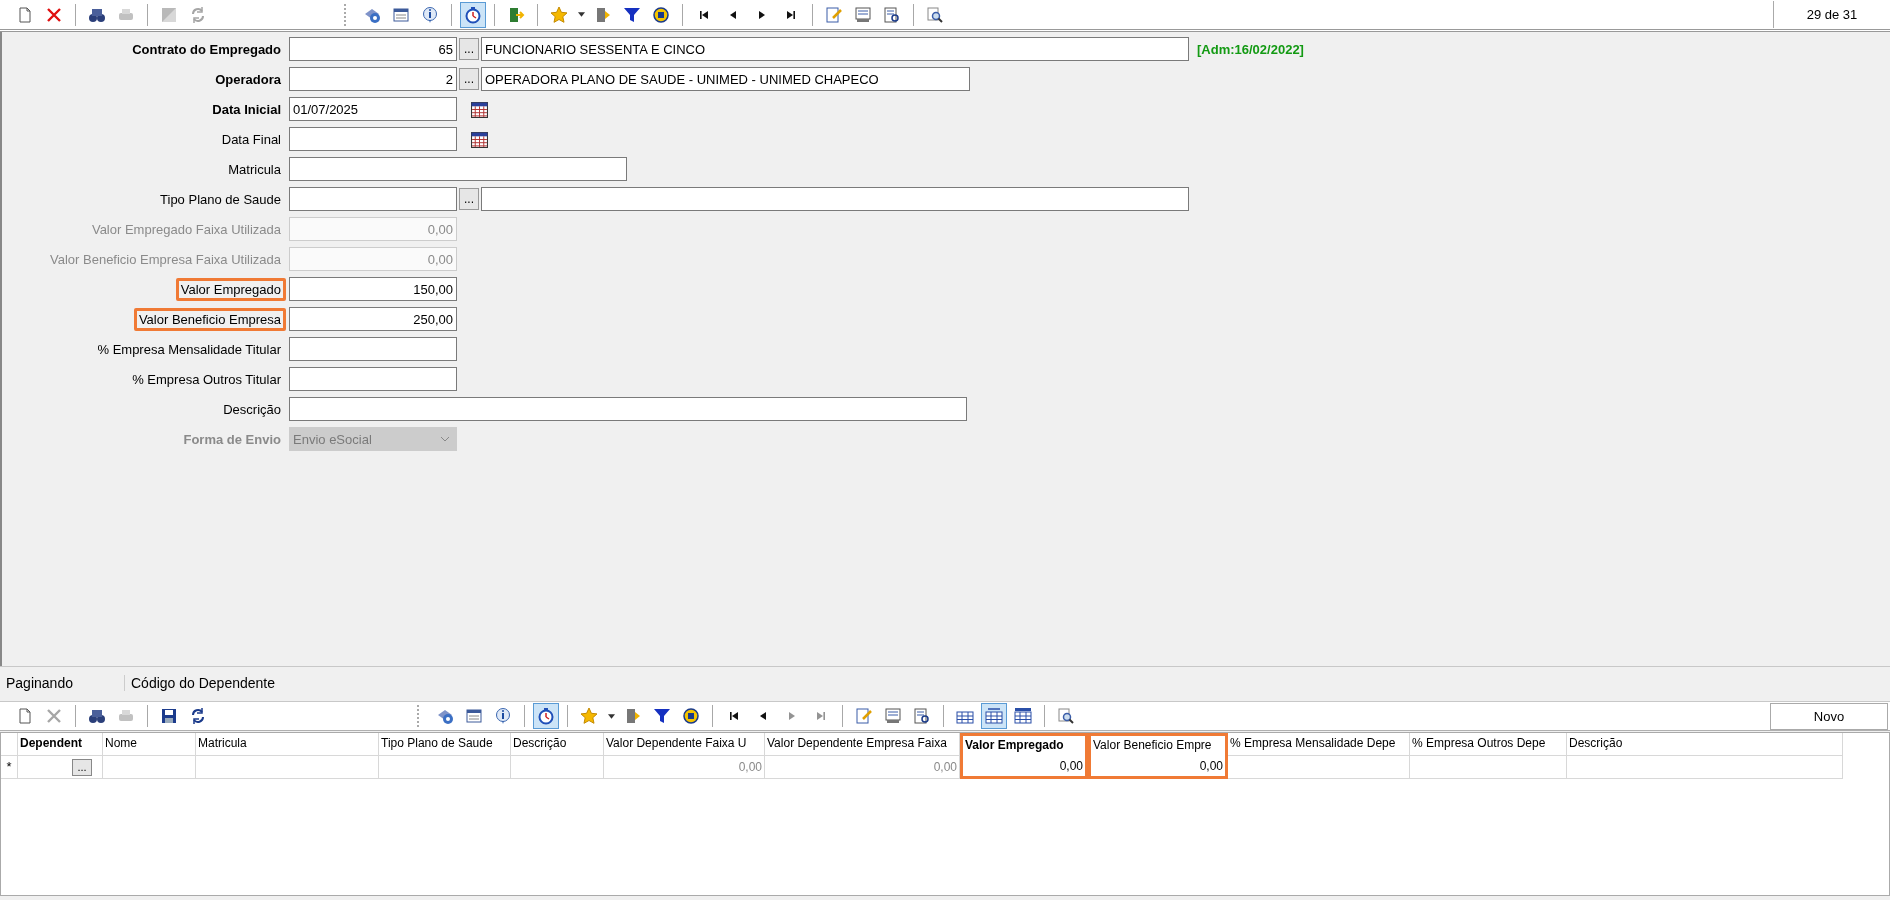  Describe the element at coordinates (209, 319) in the screenshot. I see `field-label: Valor Beneficio Empresa` at that location.